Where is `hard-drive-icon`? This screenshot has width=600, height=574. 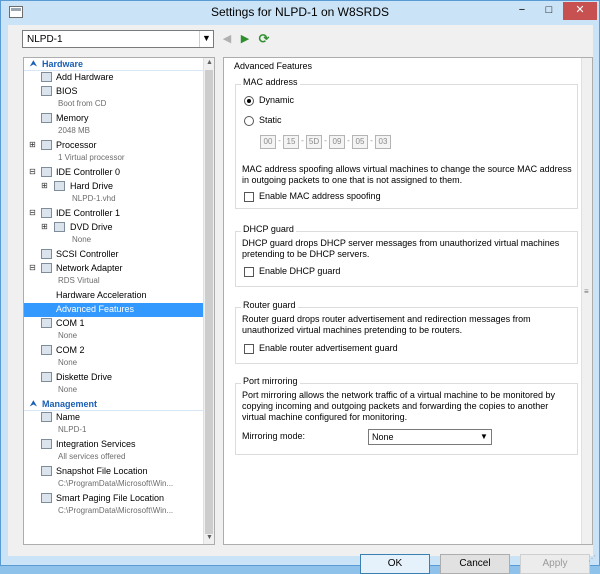 hard-drive-icon is located at coordinates (59, 186).